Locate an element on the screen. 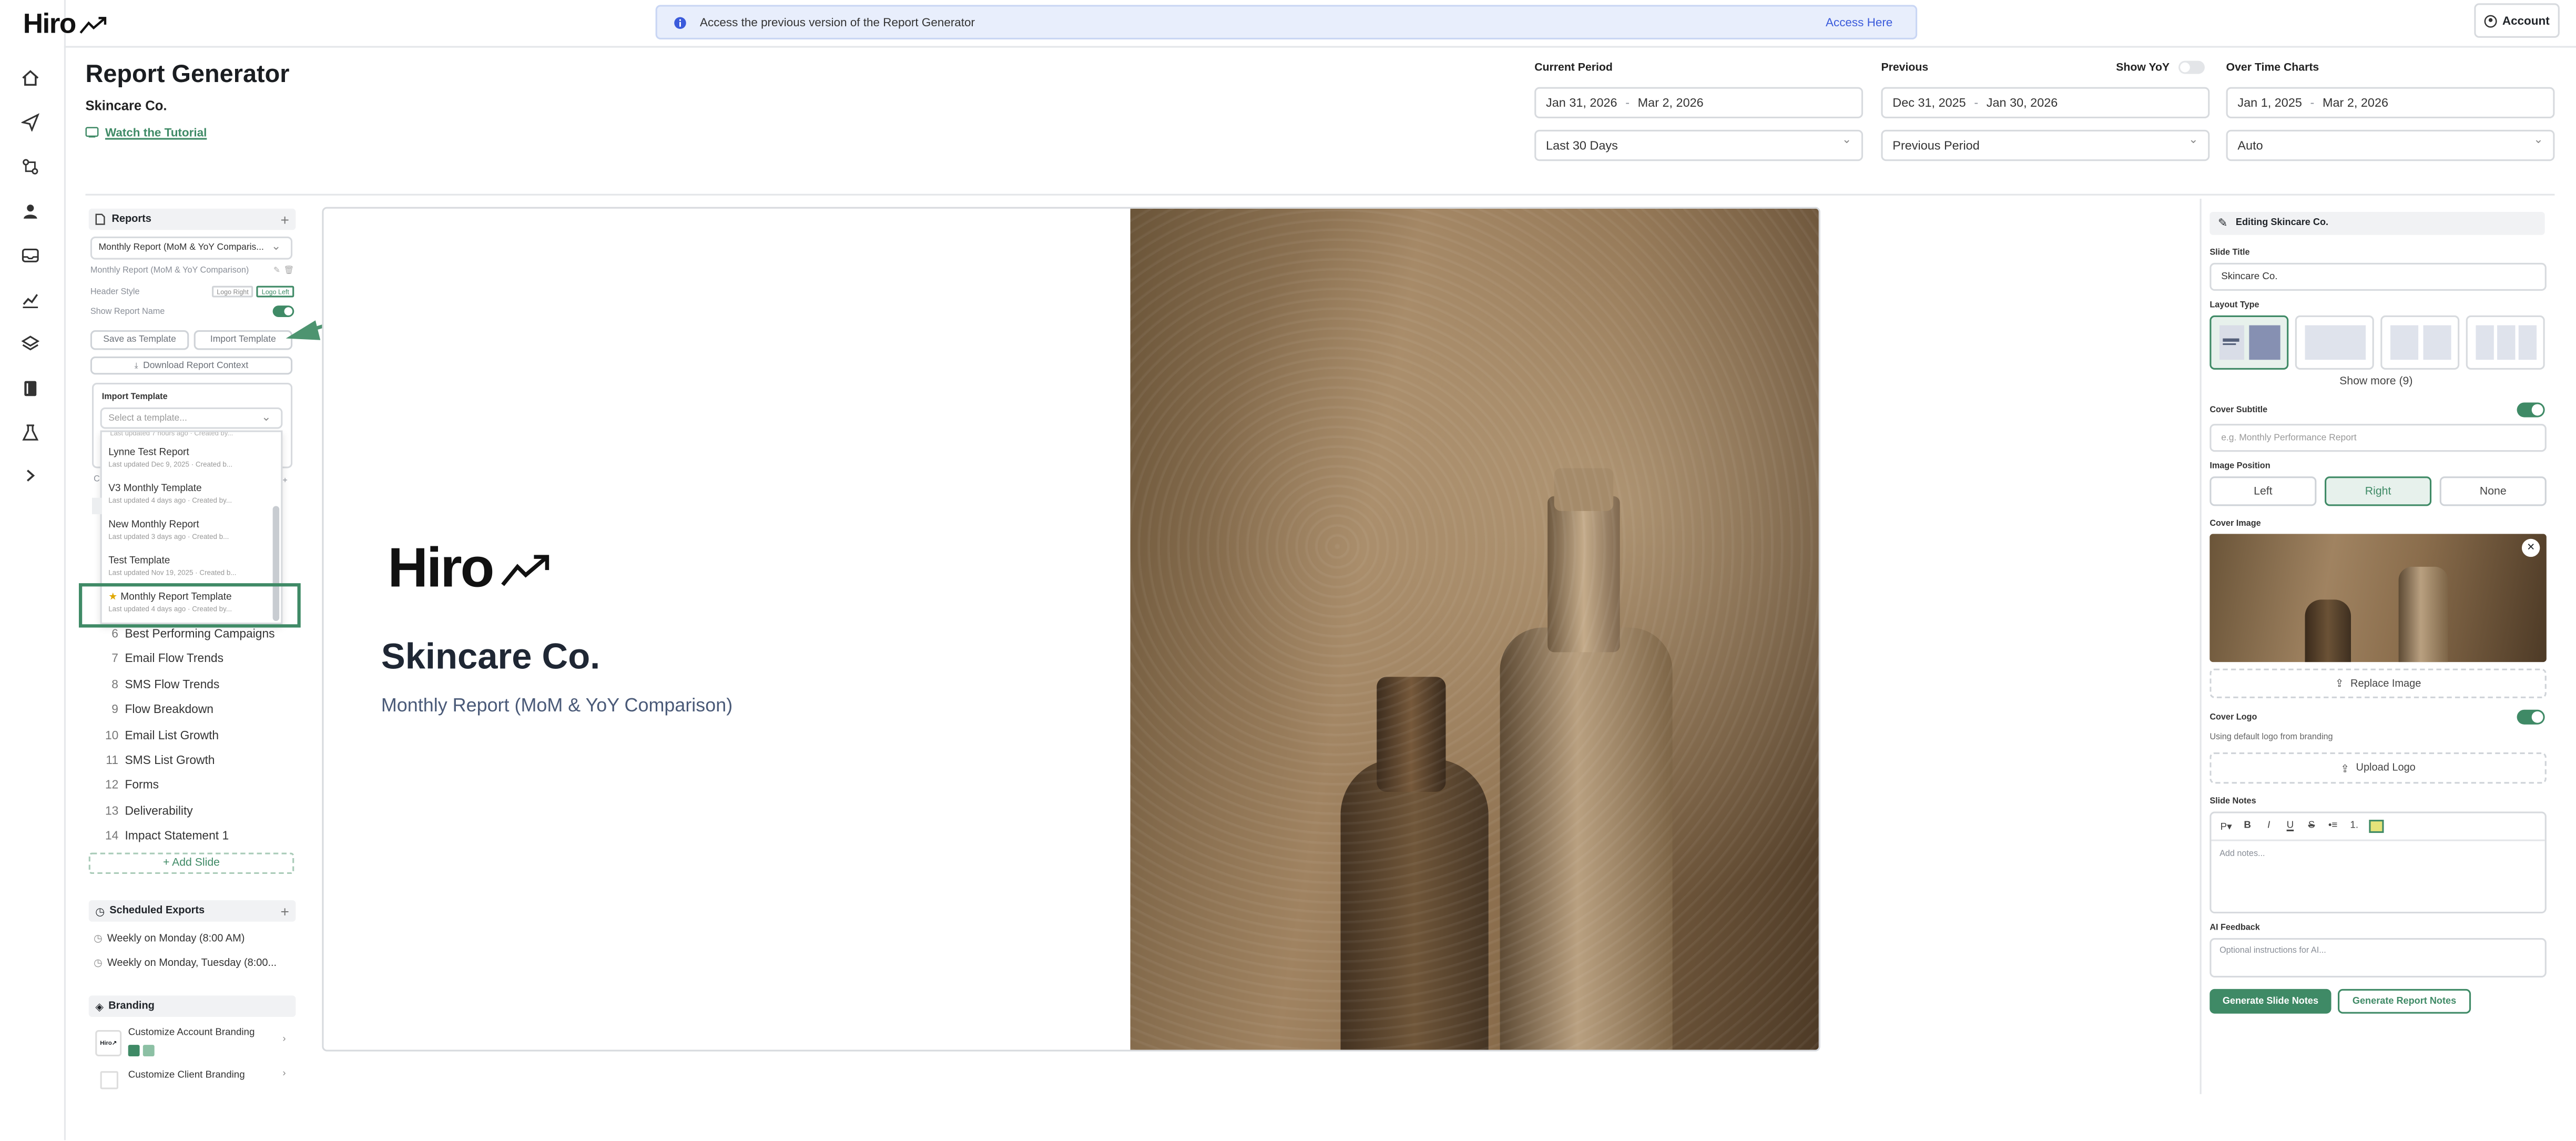 The height and width of the screenshot is (1141, 2576). flows-icon is located at coordinates (30, 167).